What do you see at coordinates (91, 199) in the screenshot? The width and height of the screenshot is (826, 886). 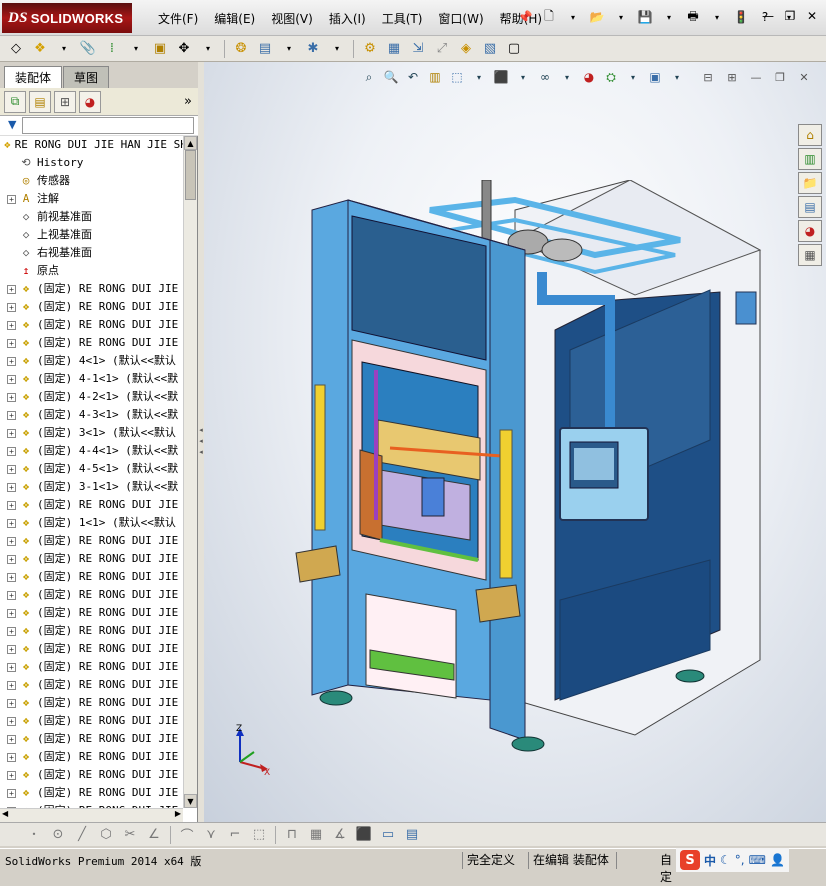 I see `tree-item-annotation: + A 注解` at bounding box center [91, 199].